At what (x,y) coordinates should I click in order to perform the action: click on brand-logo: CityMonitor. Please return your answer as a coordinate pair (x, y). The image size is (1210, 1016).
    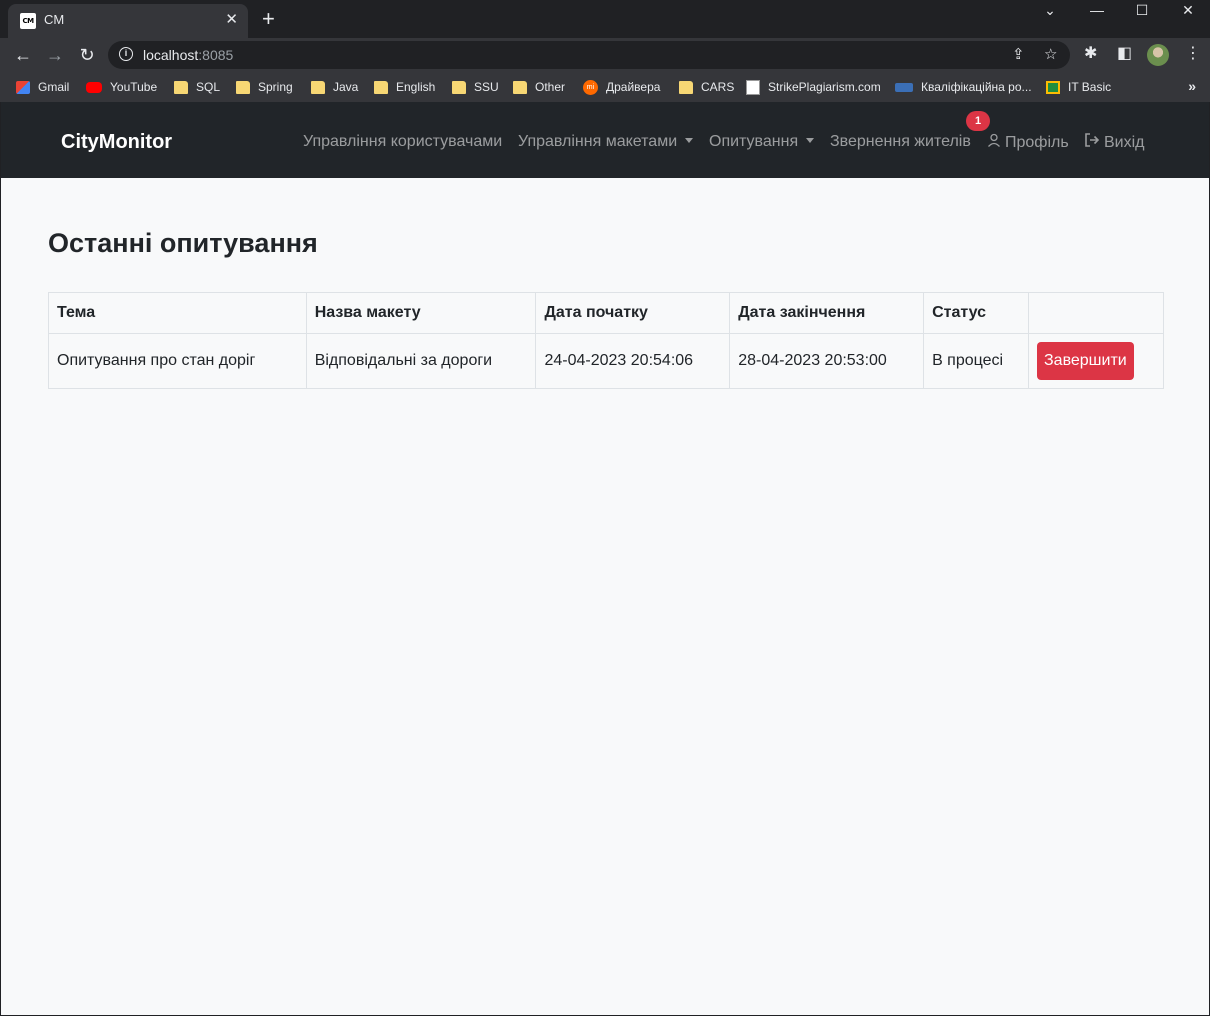
    Looking at the image, I should click on (116, 142).